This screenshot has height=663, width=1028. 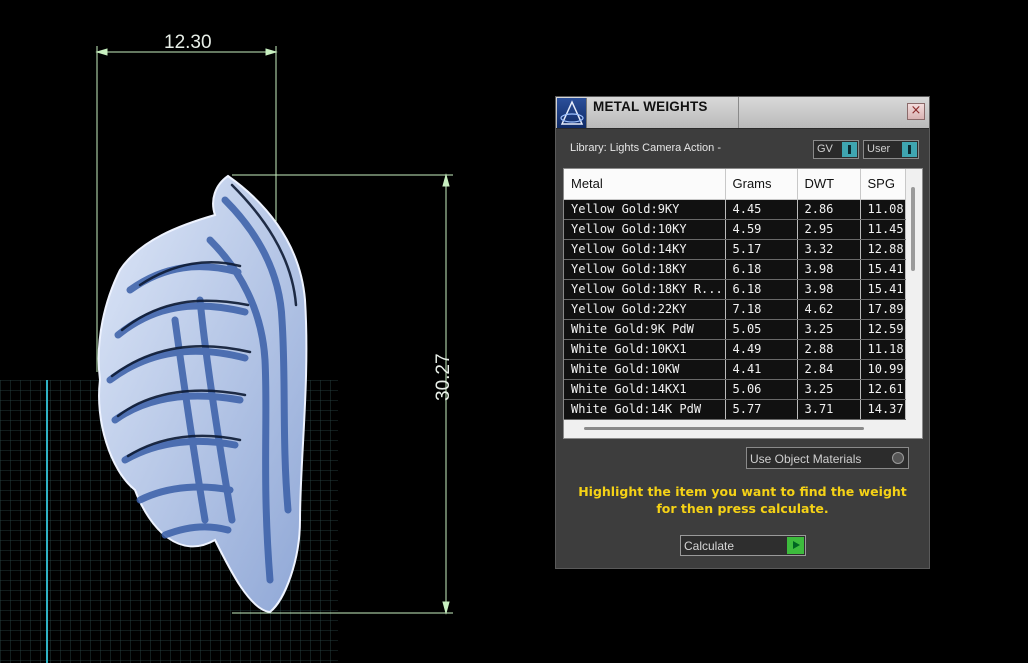 I want to click on cell-spg: 10.99, so click(x=883, y=369).